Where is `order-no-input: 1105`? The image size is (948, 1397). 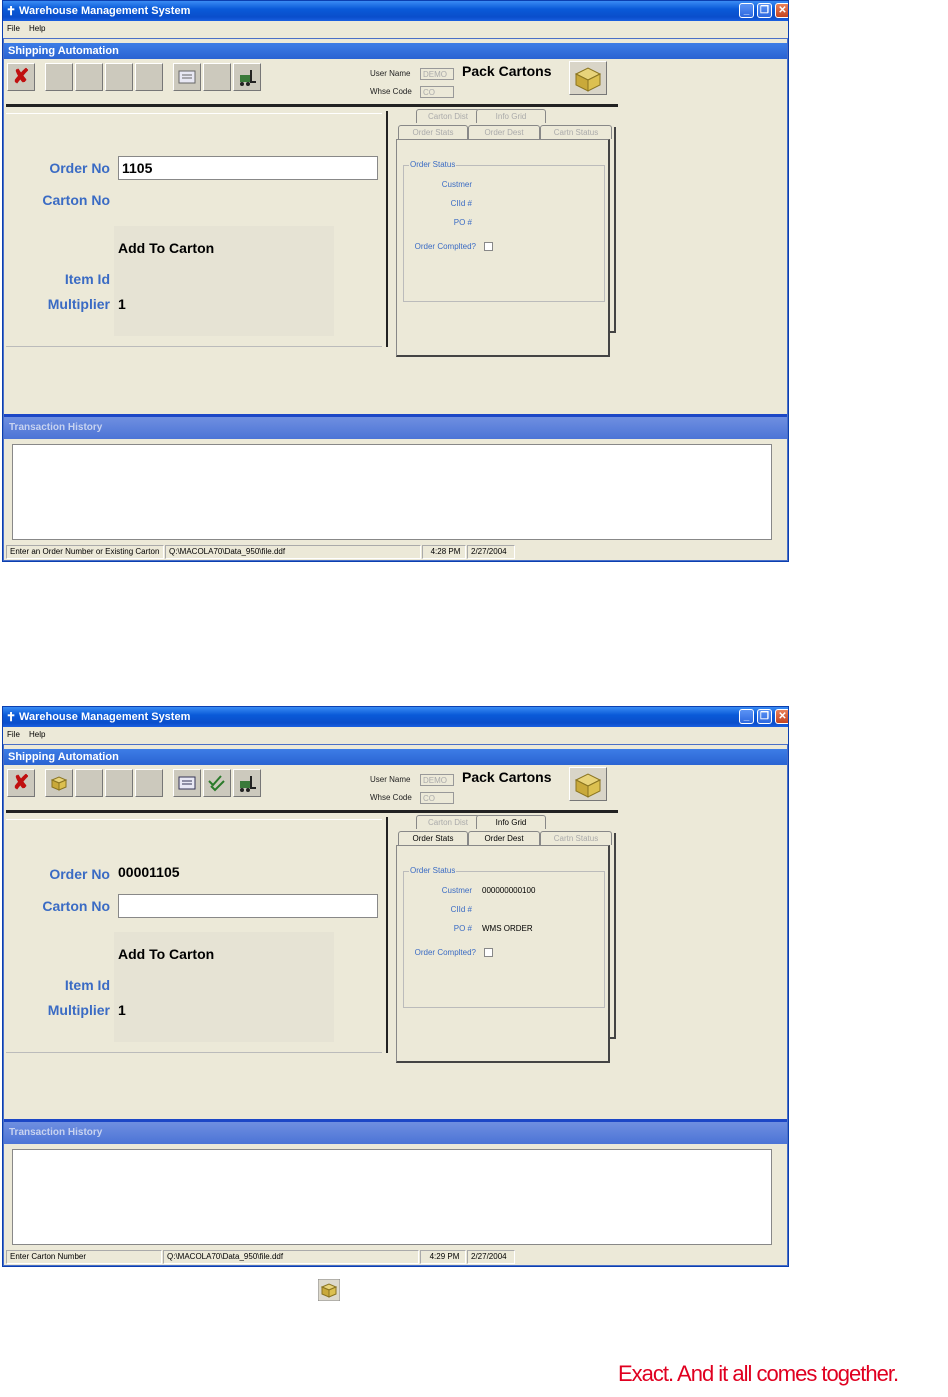
order-no-input: 1105 is located at coordinates (248, 168).